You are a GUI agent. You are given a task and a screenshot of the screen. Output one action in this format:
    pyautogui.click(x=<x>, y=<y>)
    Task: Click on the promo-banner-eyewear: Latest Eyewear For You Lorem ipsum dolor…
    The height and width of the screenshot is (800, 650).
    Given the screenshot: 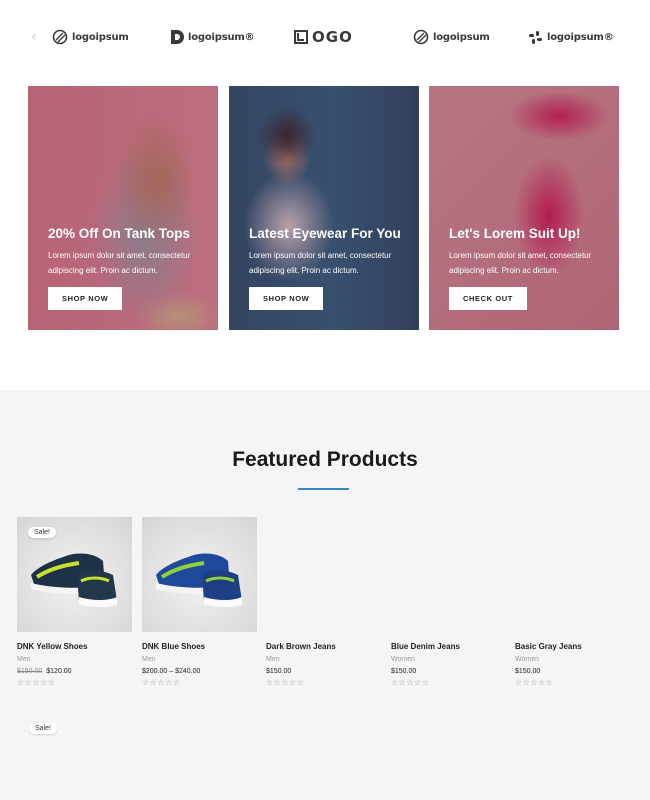 What is the action you would take?
    pyautogui.click(x=324, y=208)
    